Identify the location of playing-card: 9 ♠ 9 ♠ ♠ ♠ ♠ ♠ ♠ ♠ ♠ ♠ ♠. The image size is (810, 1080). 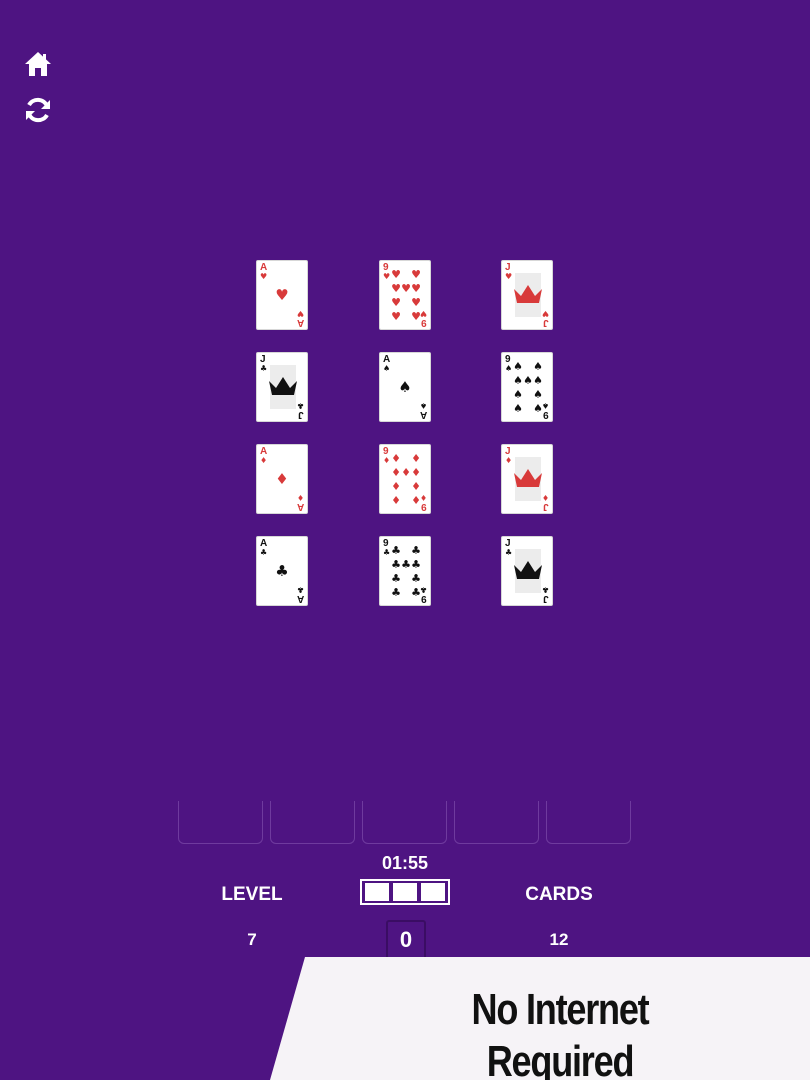
(527, 387).